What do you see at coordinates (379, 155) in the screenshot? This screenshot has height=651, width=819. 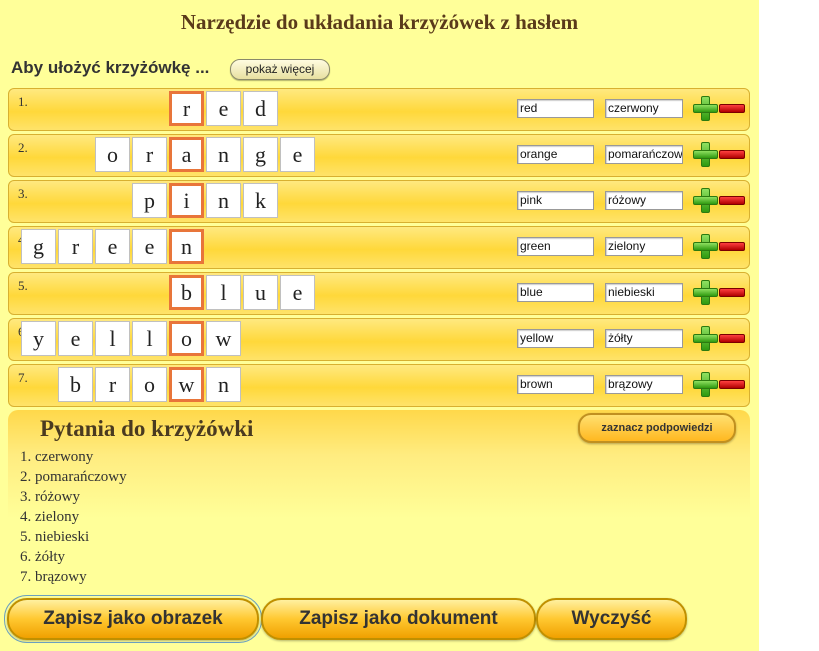 I see `crossword-row: 2. o r a n g e orange pomarańczowy` at bounding box center [379, 155].